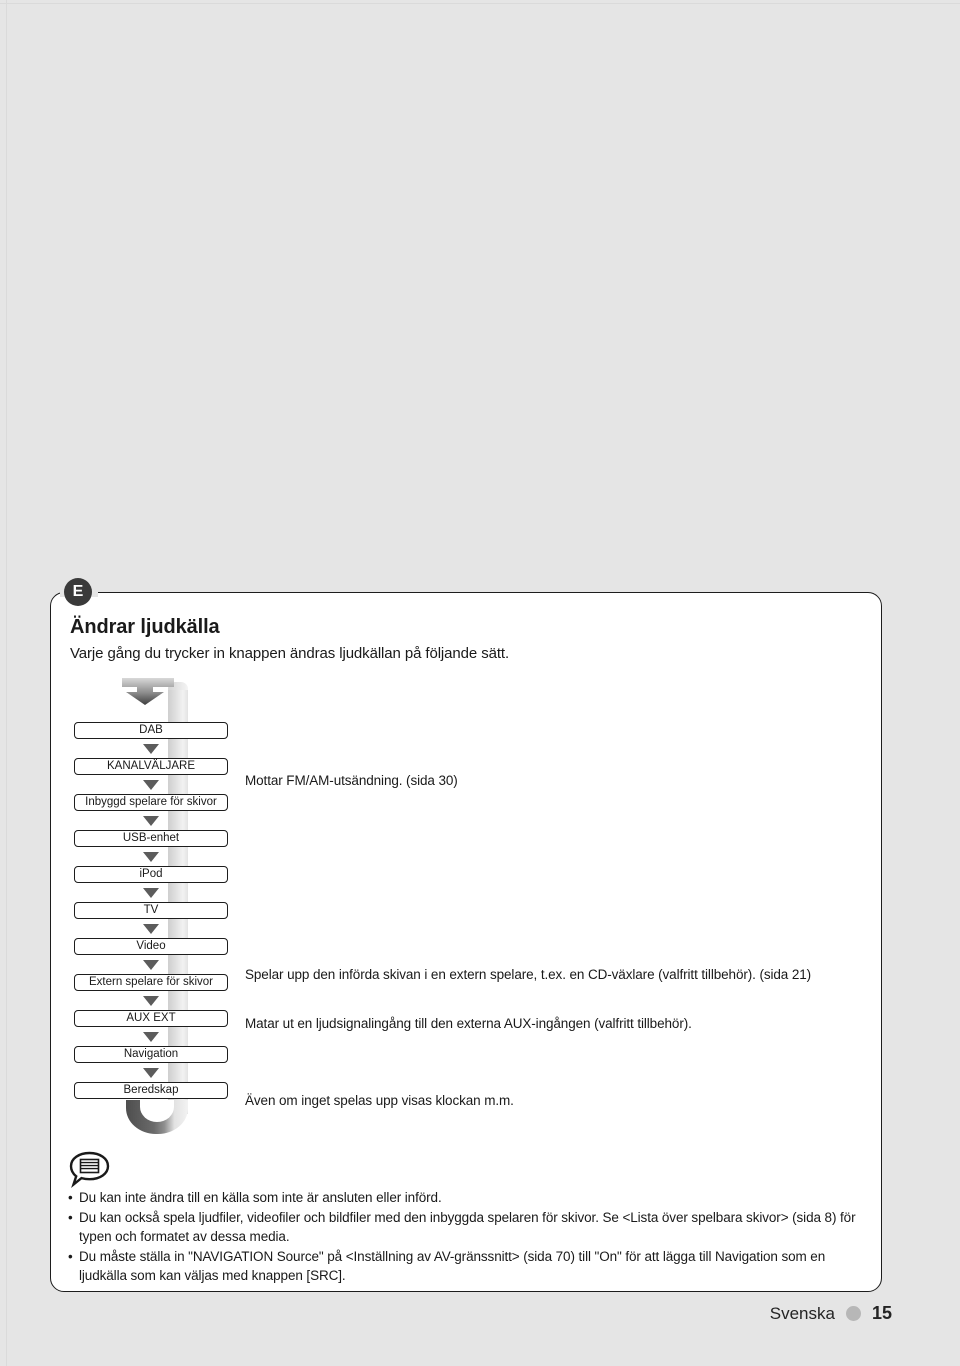  What do you see at coordinates (151, 838) in the screenshot?
I see `flow-box-usb: USB-enhet` at bounding box center [151, 838].